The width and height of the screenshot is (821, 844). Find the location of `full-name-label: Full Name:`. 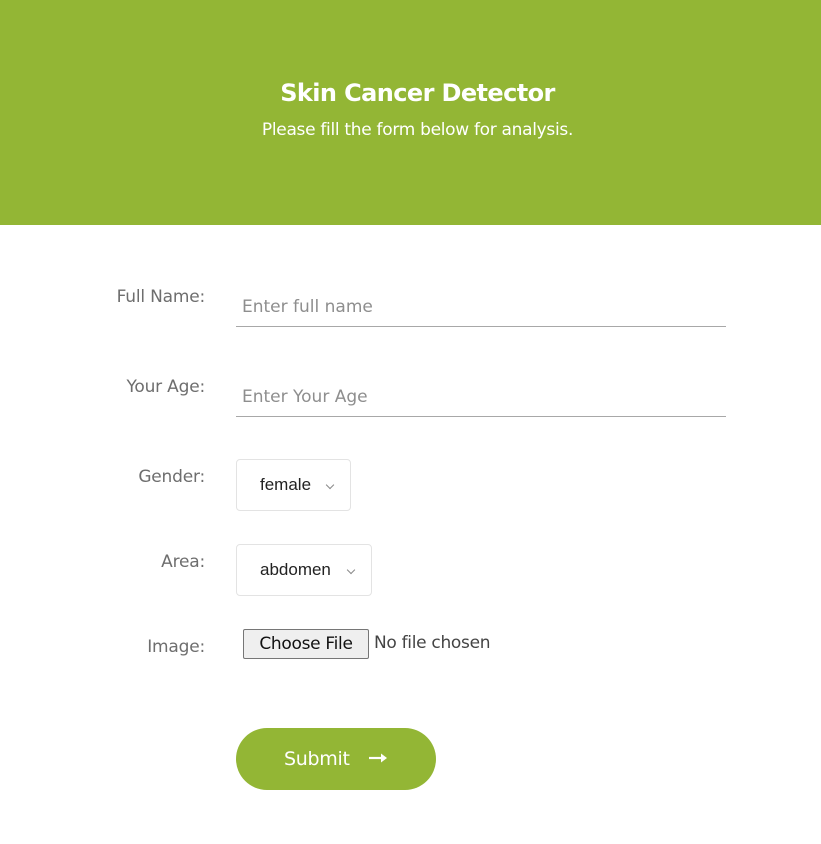

full-name-label: Full Name: is located at coordinates (161, 297).